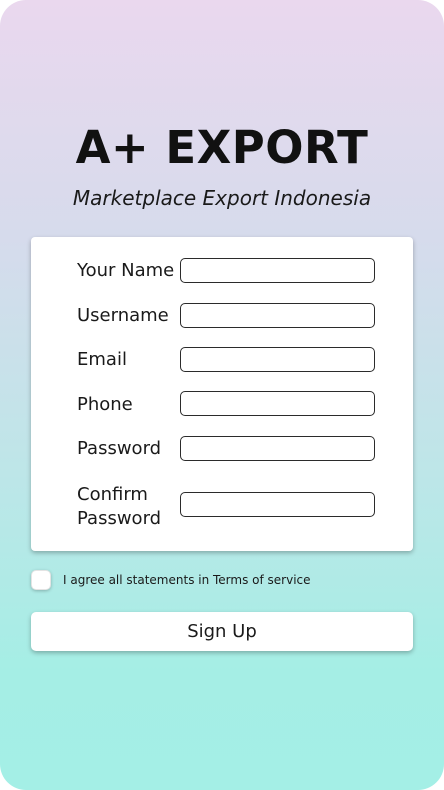 This screenshot has height=790, width=444. I want to click on password-input, so click(277, 448).